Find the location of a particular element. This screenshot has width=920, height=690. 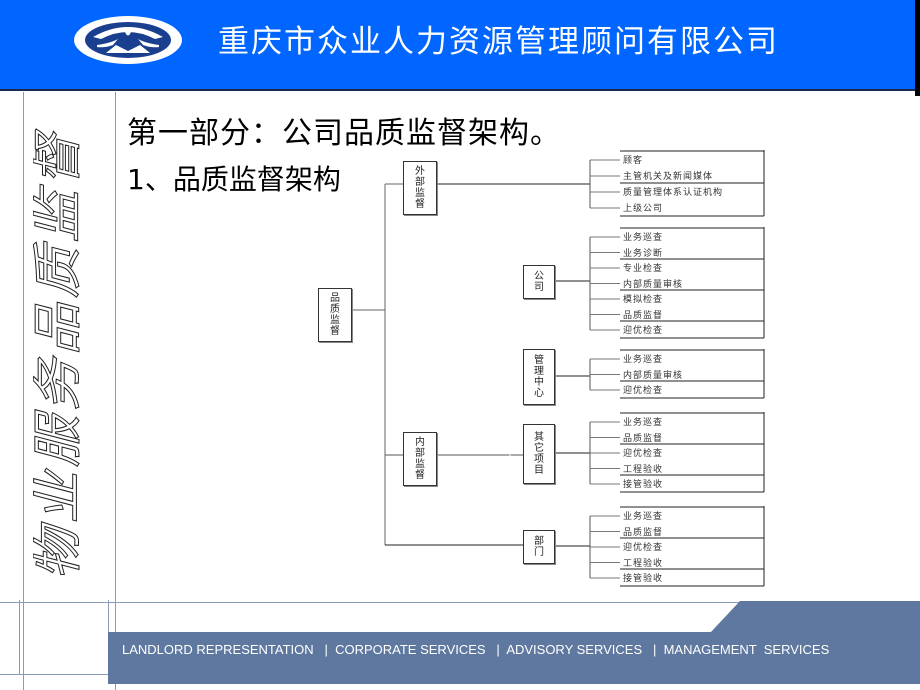

node-char: 公 is located at coordinates (539, 276).